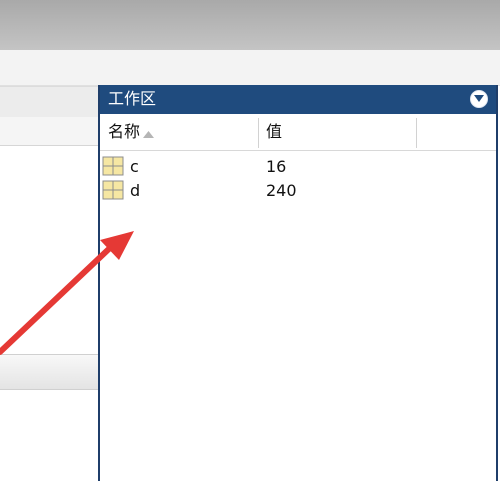  I want to click on left-lower-panel-header, so click(49, 372).